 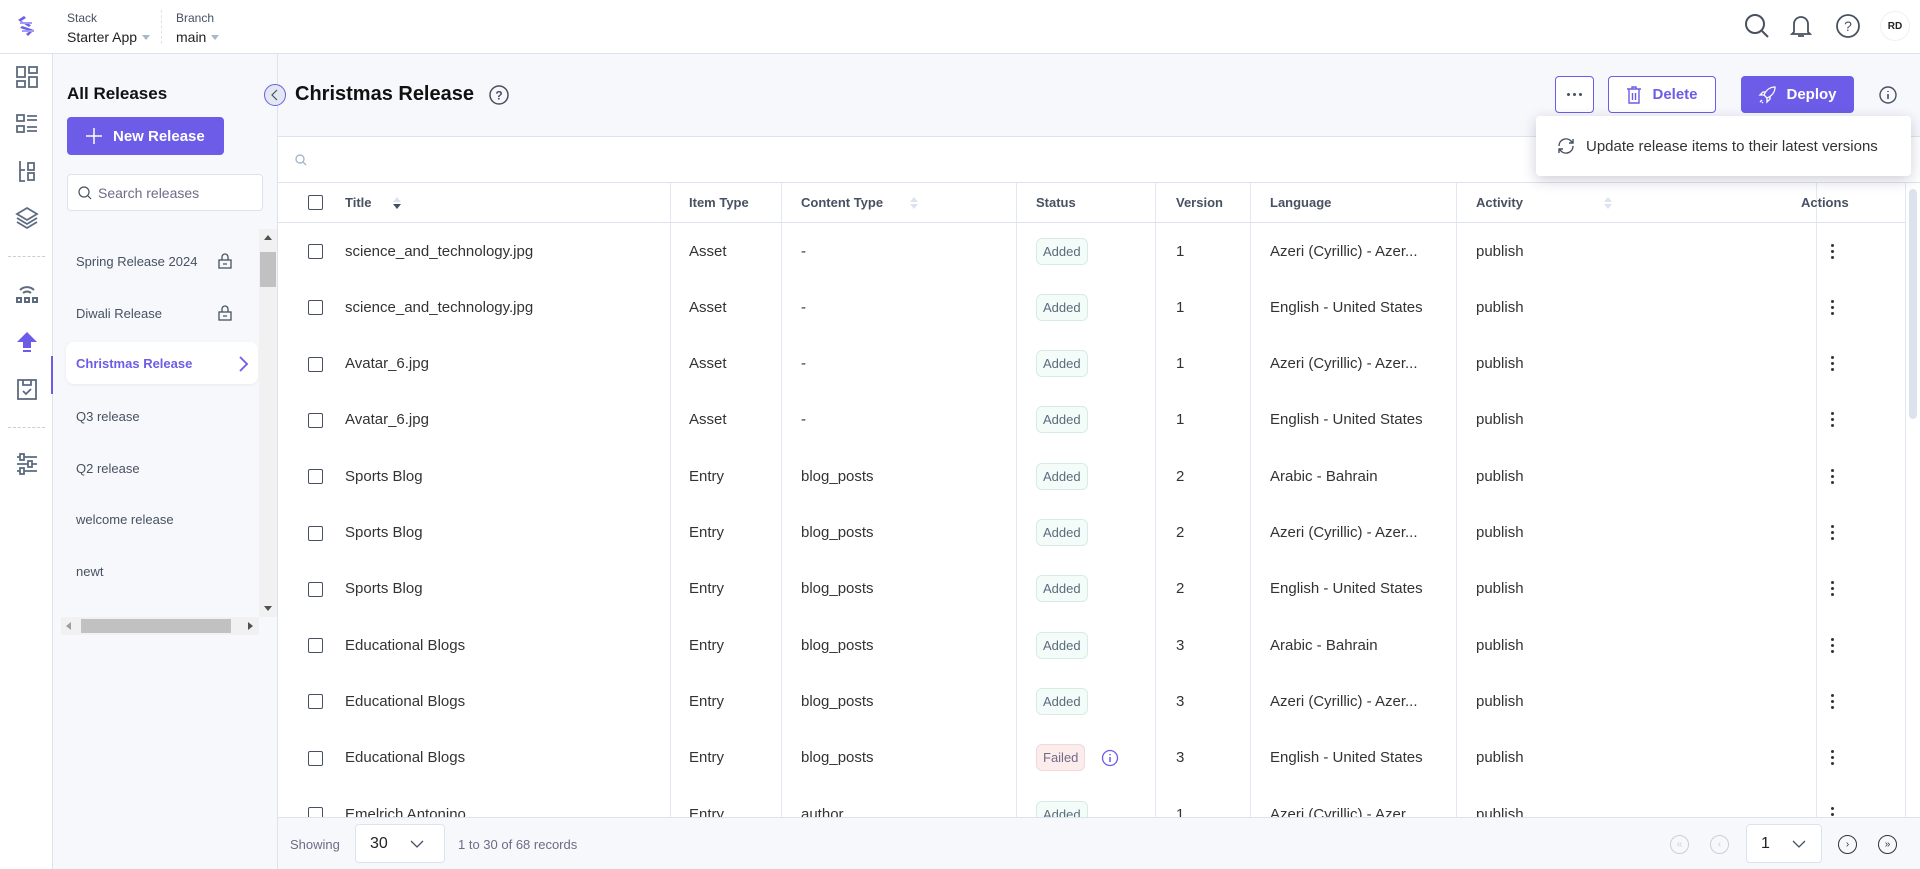 What do you see at coordinates (1719, 844) in the screenshot?
I see `prev-page-button: ‹` at bounding box center [1719, 844].